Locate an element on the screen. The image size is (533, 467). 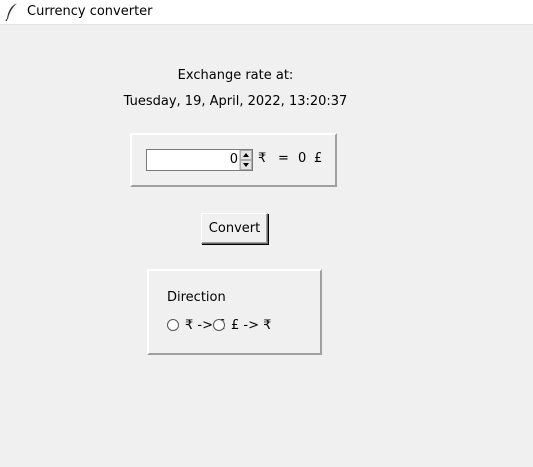
timestamp-label: Tuesday, 19, April, 2022, 13:20:37 is located at coordinates (235, 101).